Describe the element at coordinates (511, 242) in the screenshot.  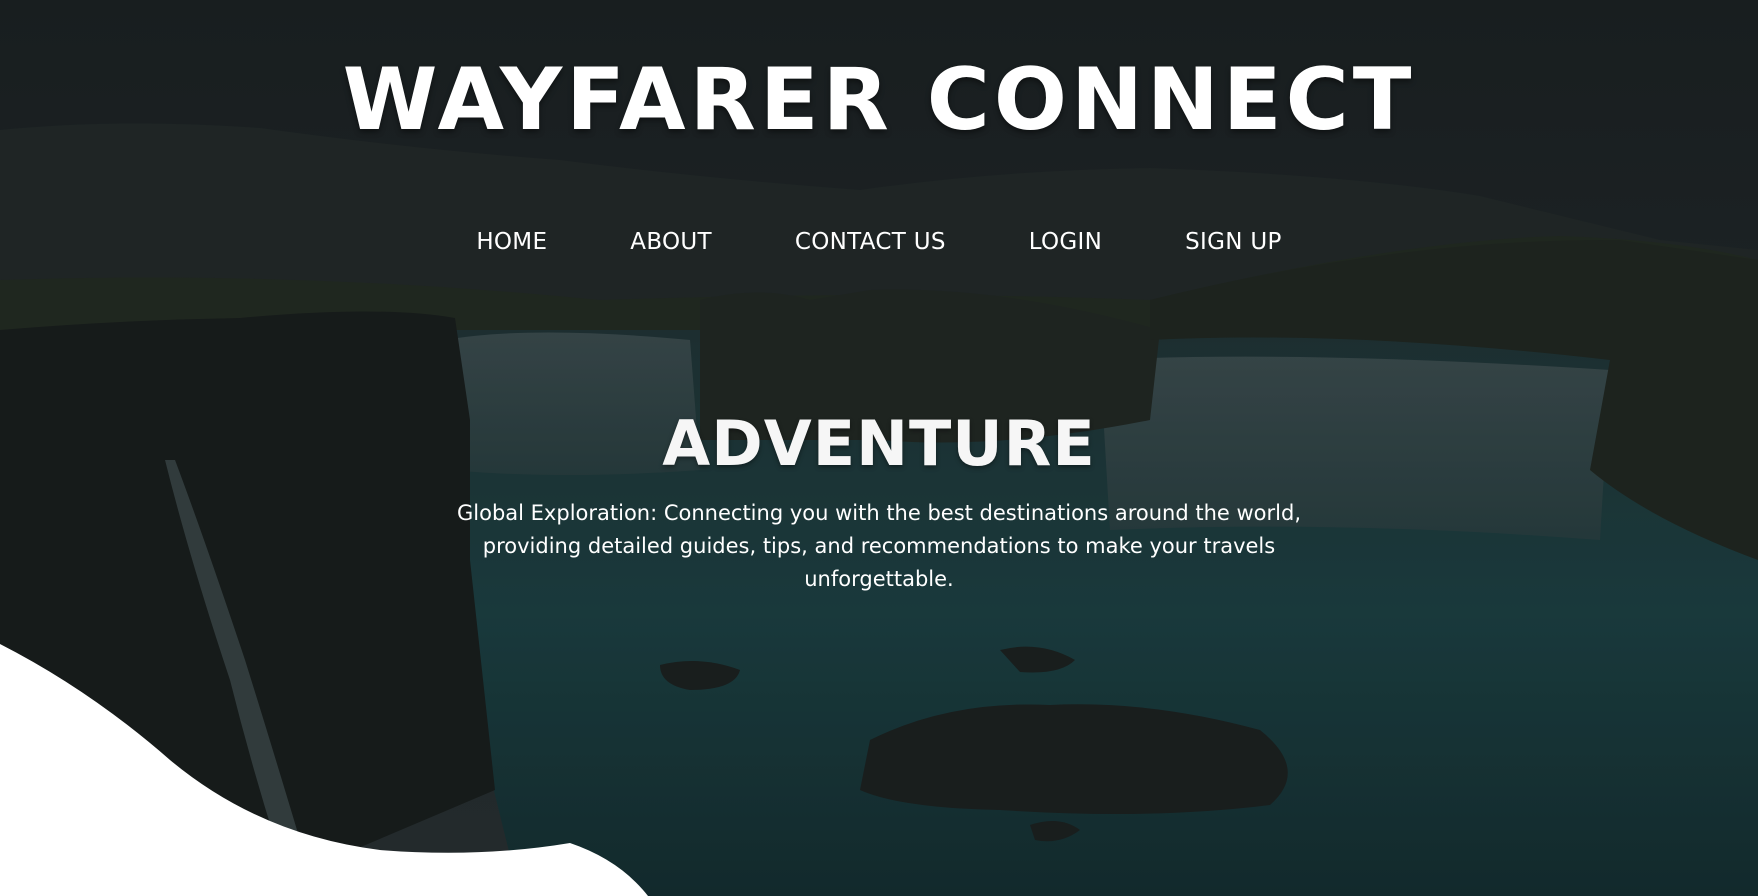
I see `nav-item-home: HOME` at that location.